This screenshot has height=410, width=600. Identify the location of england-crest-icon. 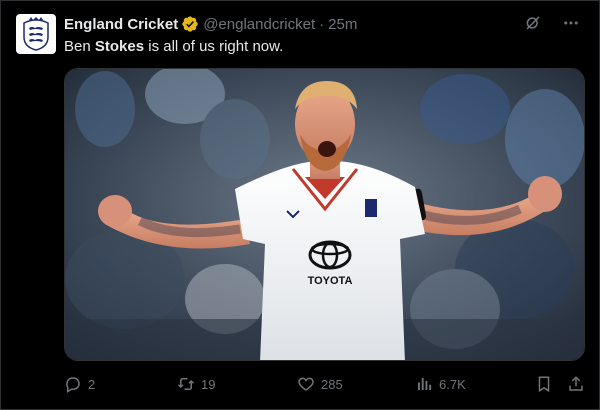
(36, 34).